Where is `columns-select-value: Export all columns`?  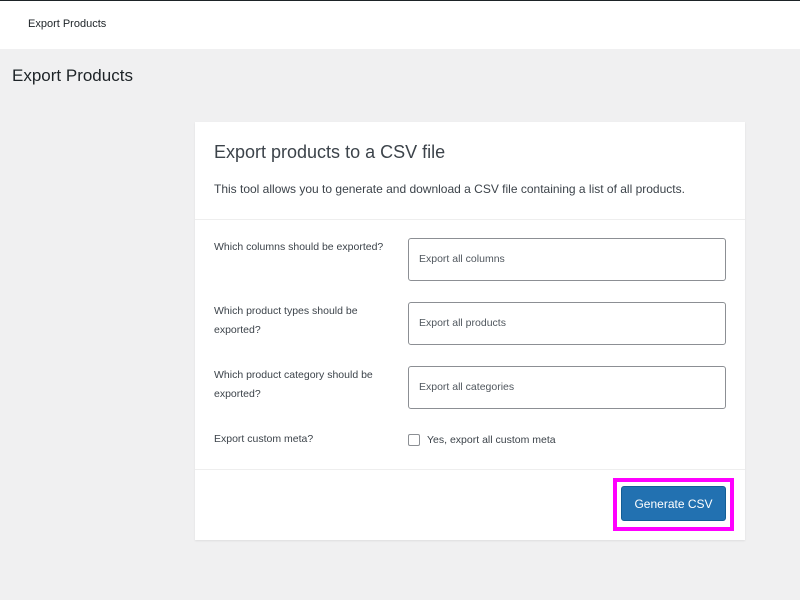 columns-select-value: Export all columns is located at coordinates (462, 259).